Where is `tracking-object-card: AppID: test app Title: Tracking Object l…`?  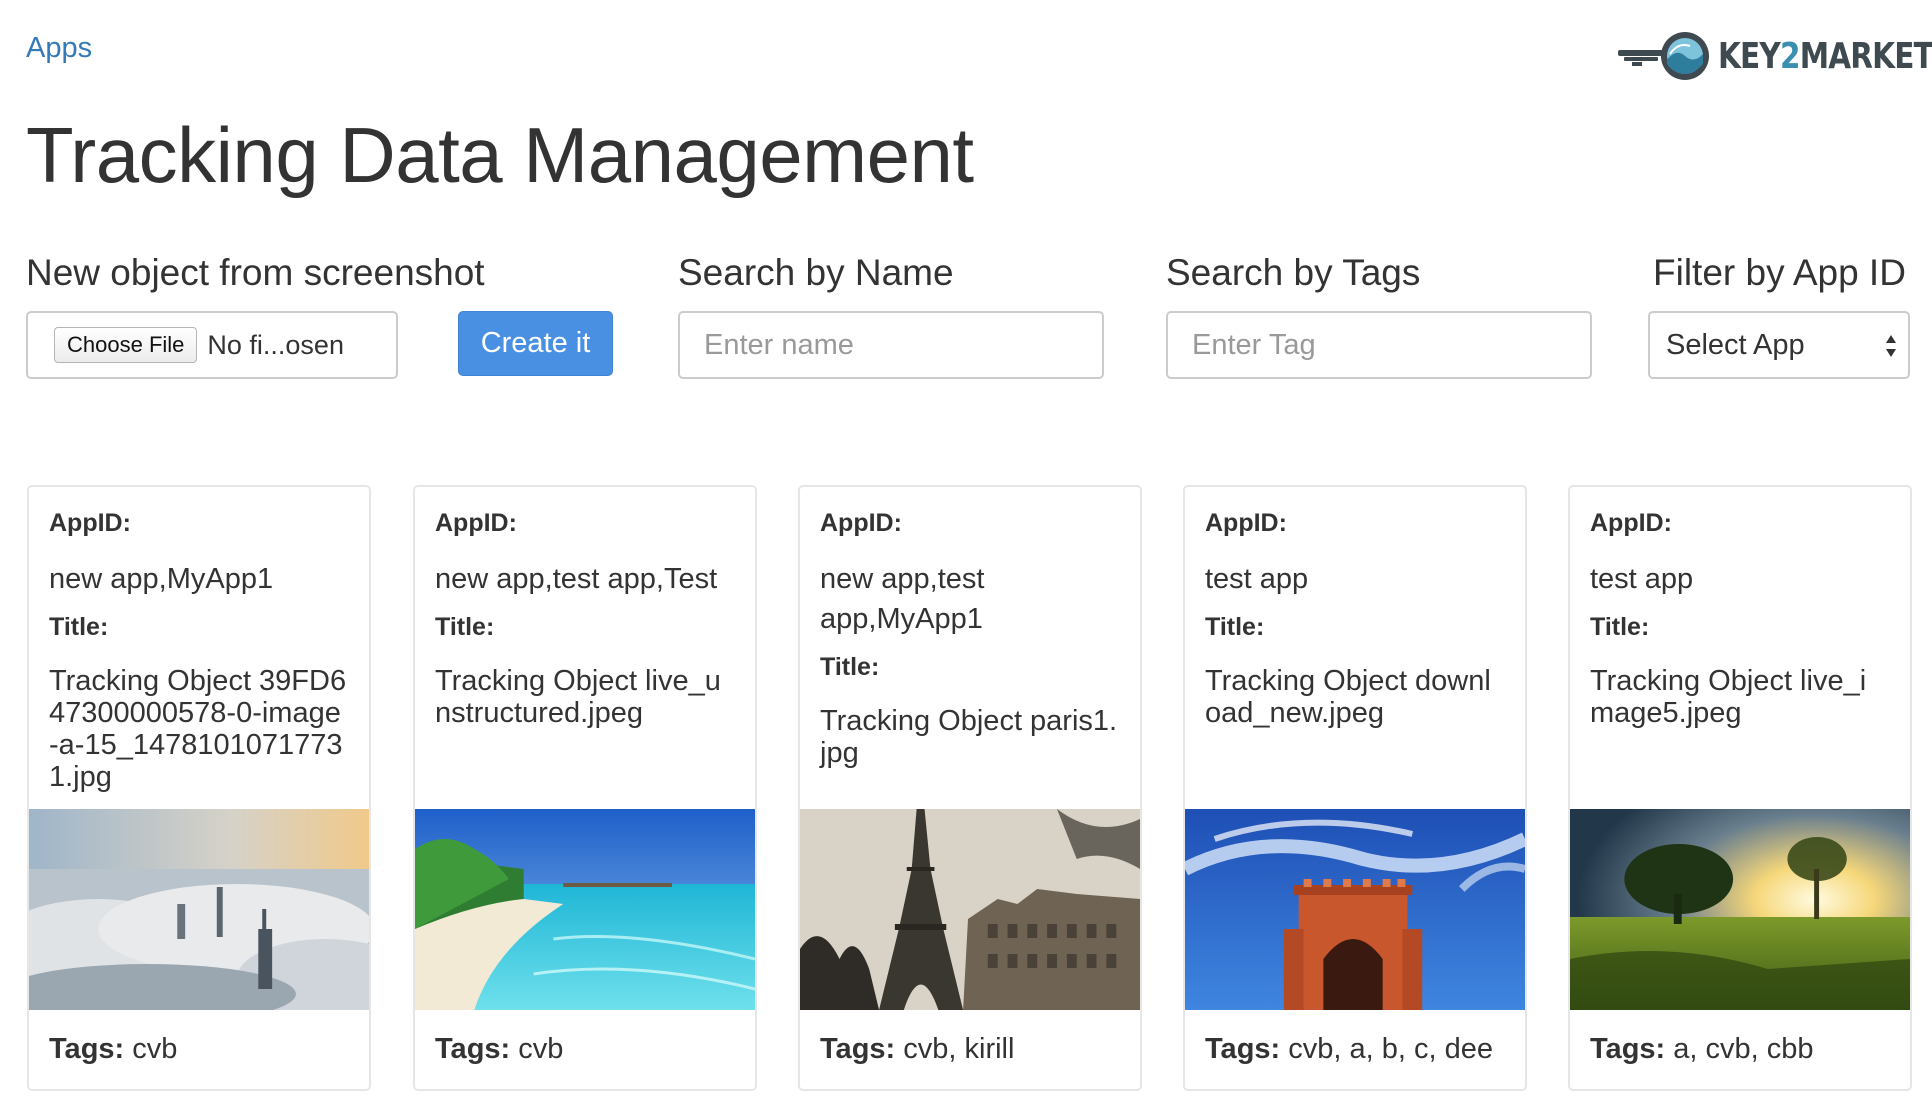 tracking-object-card: AppID: test app Title: Tracking Object l… is located at coordinates (1740, 788).